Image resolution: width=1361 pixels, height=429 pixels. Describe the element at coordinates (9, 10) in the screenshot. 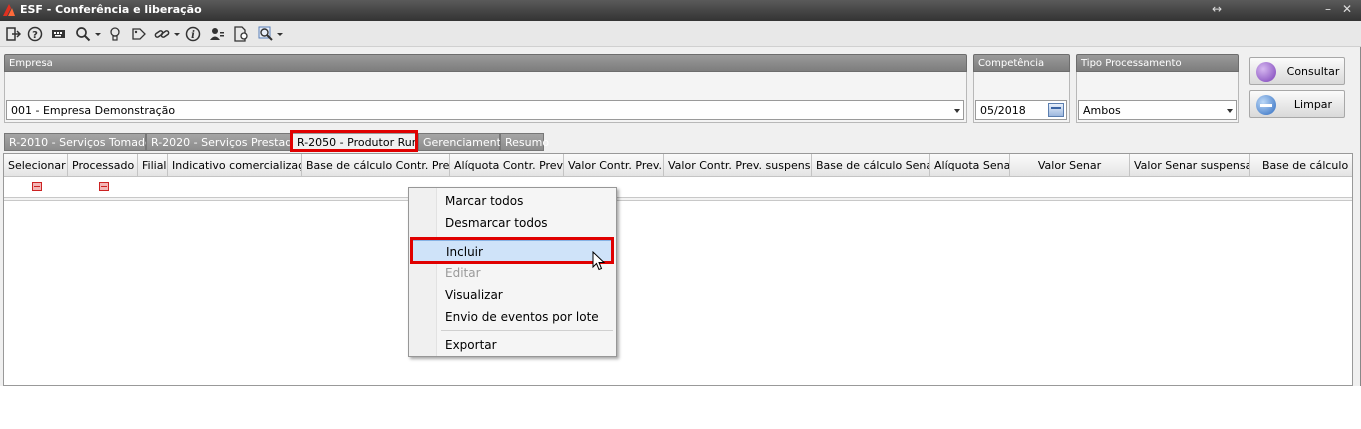

I see `app-logo-icon` at that location.